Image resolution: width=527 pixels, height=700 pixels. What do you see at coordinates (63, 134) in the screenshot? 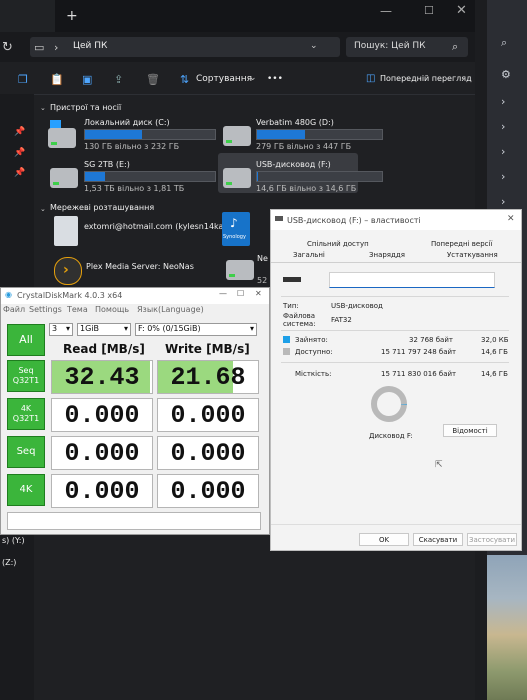
I see `windows-drive-icon` at bounding box center [63, 134].